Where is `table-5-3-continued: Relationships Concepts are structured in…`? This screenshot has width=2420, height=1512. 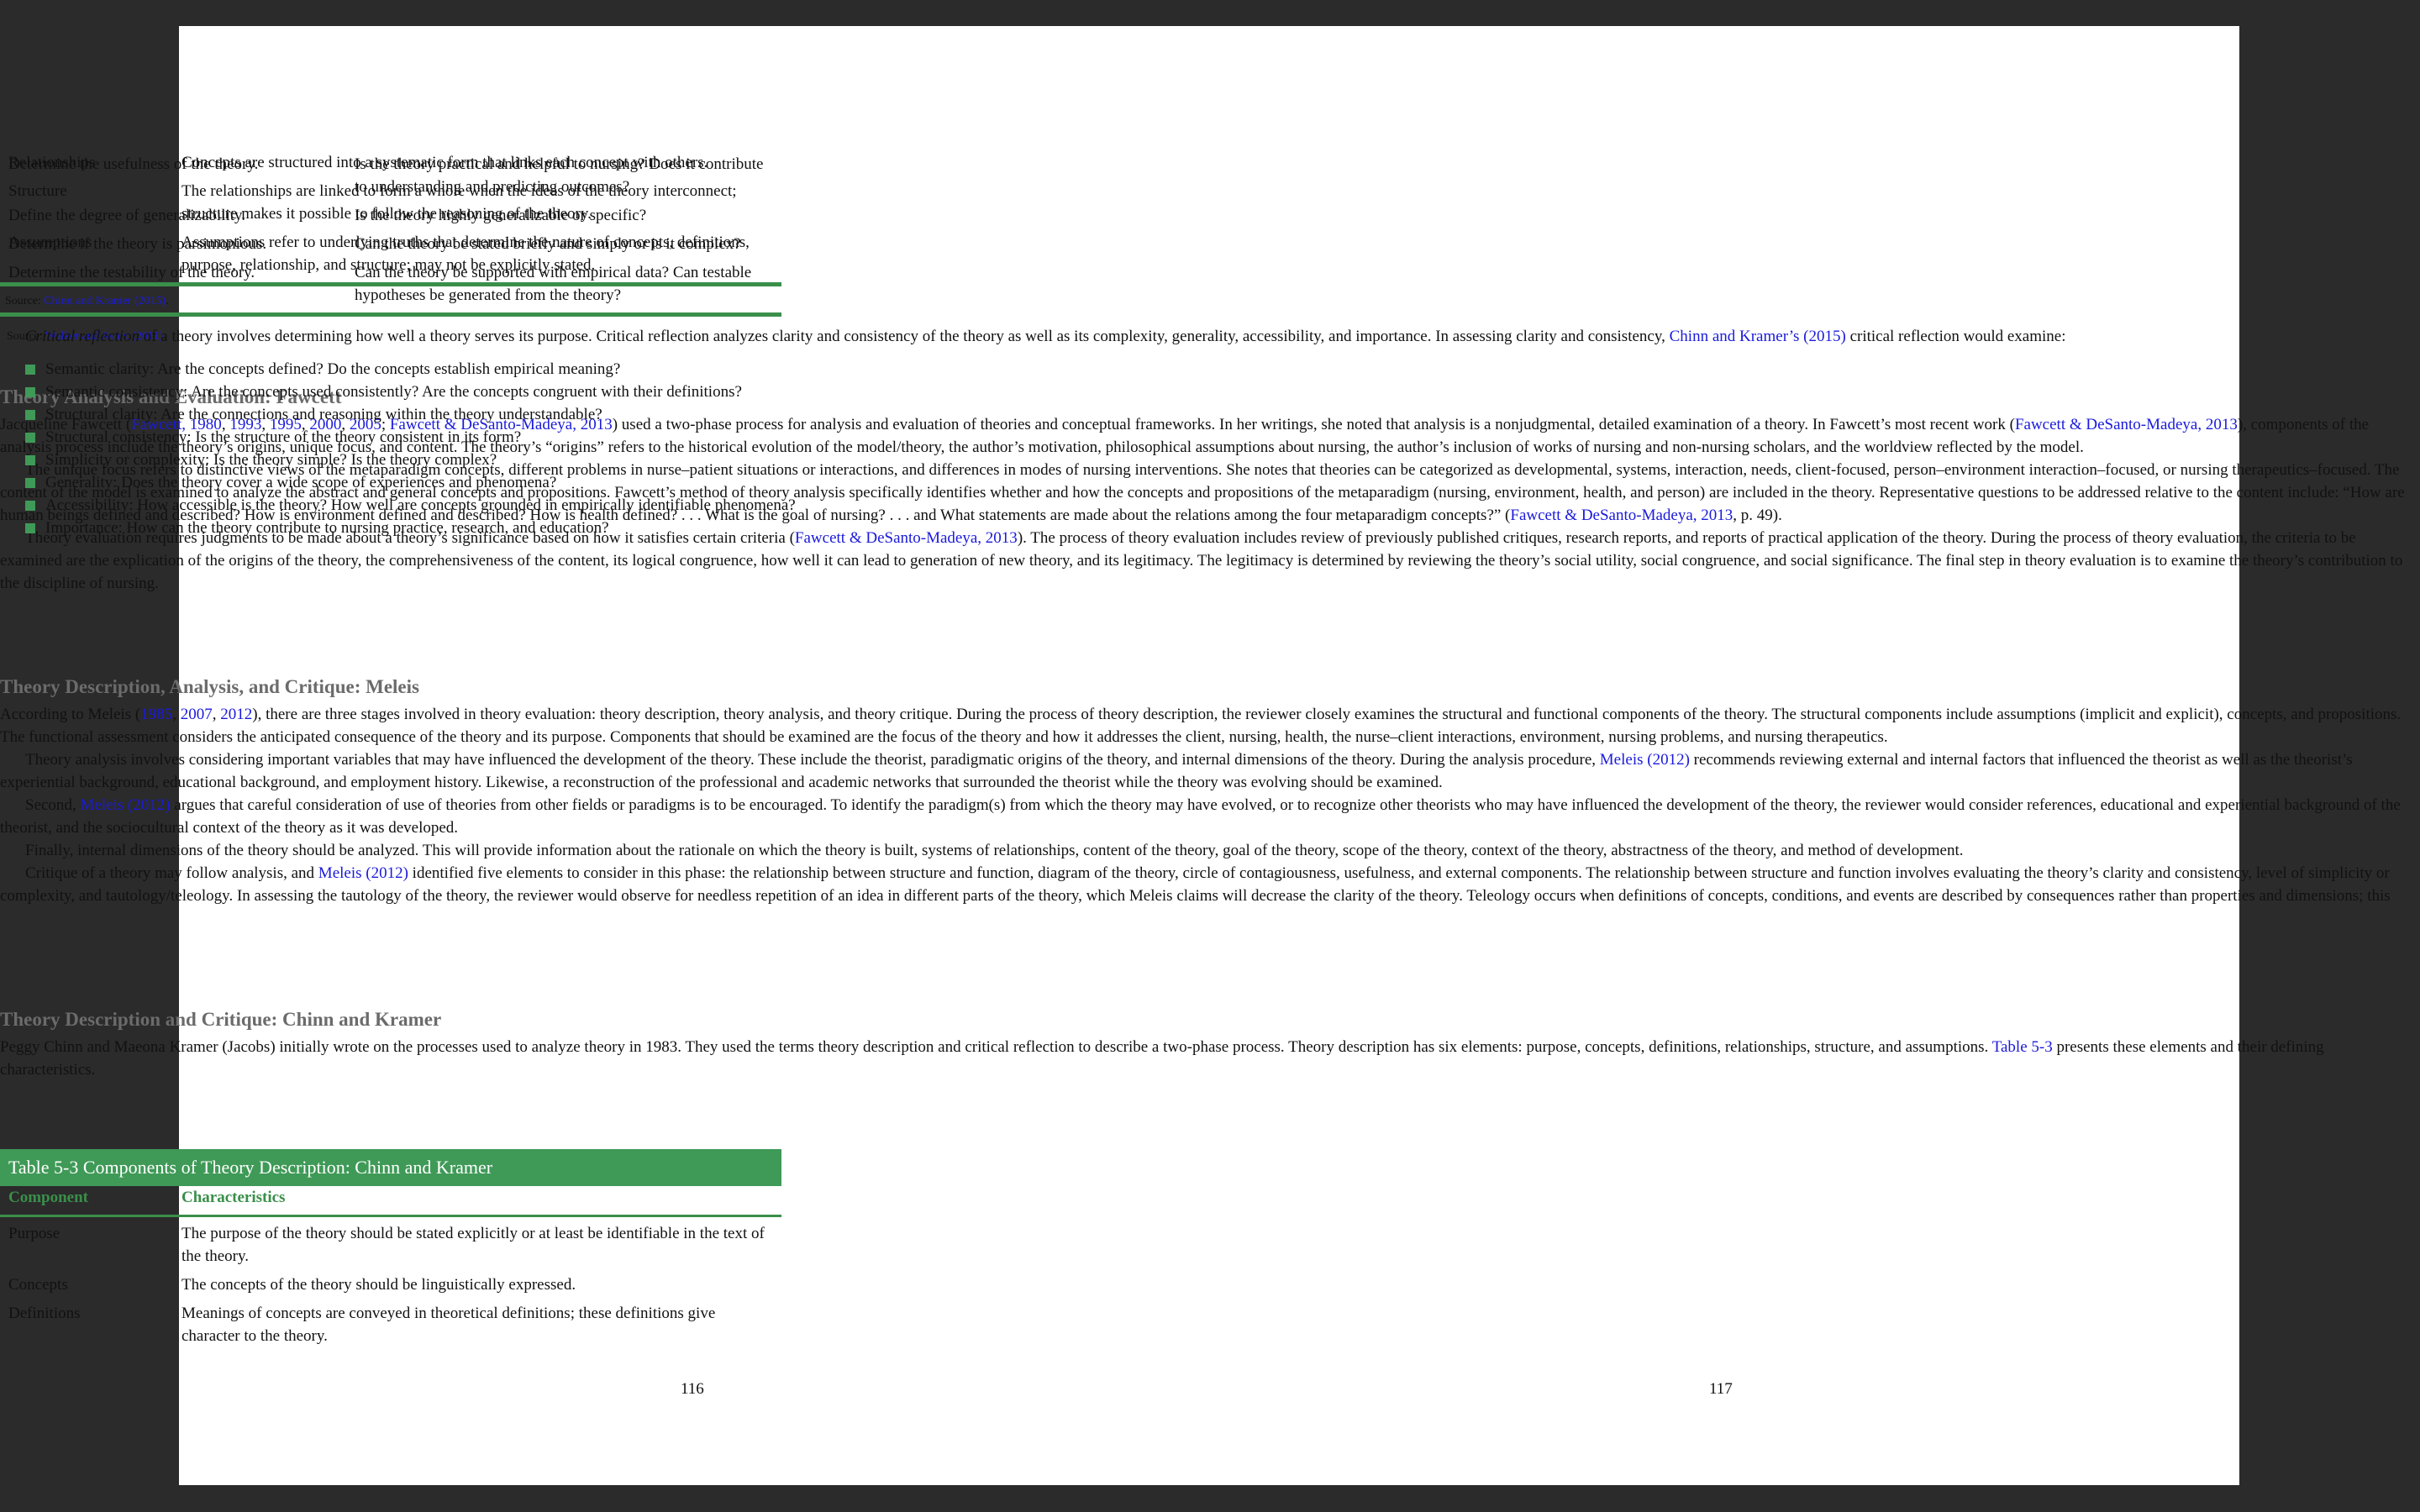
table-5-3-continued: Relationships Concepts are structured in… is located at coordinates (390, 230).